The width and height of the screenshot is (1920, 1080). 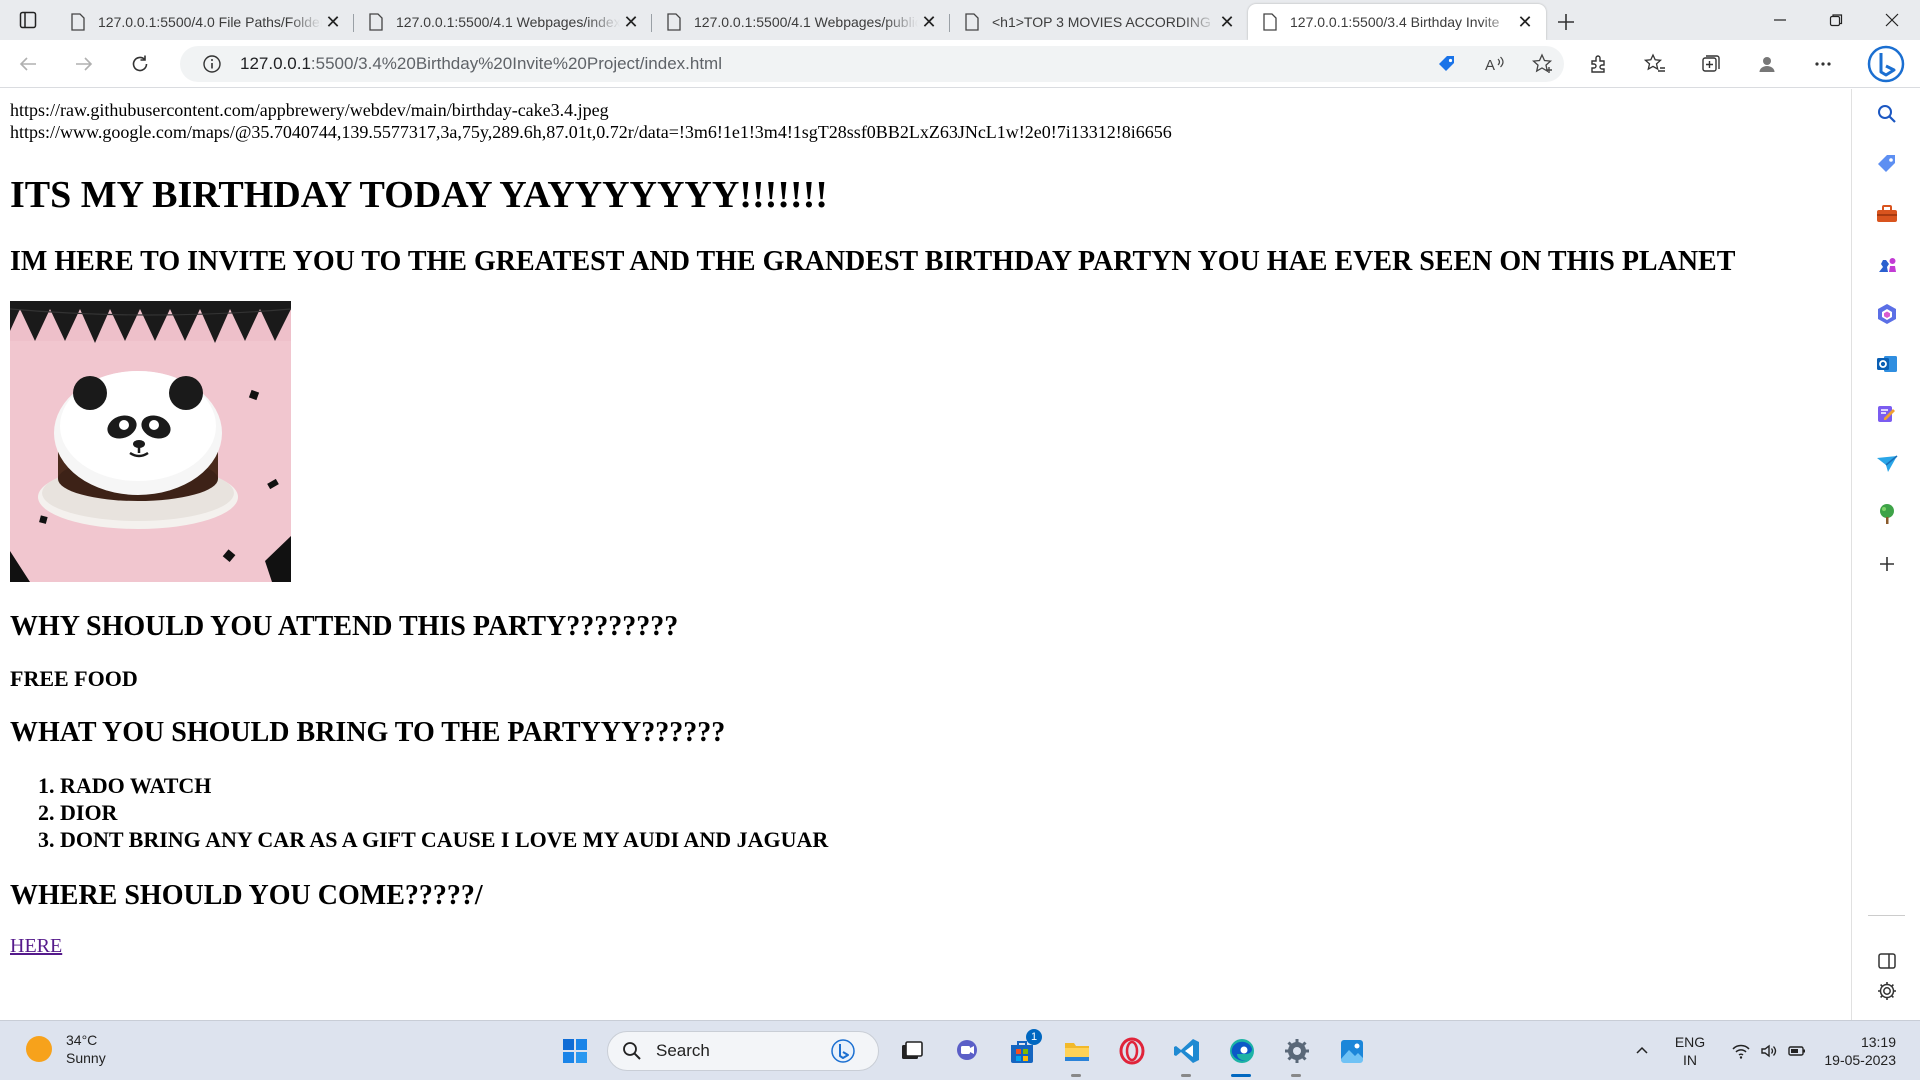 I want to click on tab-title: 127.0.0.1:5500/4.1 Webpages/index, so click(x=508, y=22).